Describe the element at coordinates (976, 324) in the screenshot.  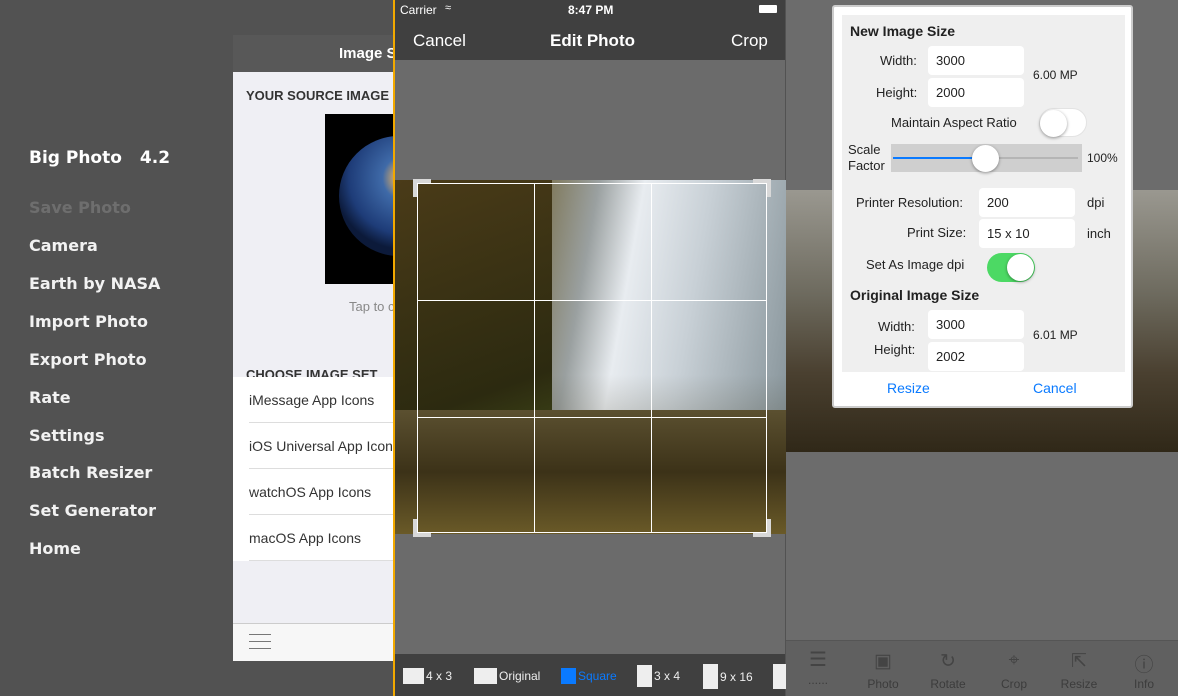
I see `orig-width-field: 3000` at that location.